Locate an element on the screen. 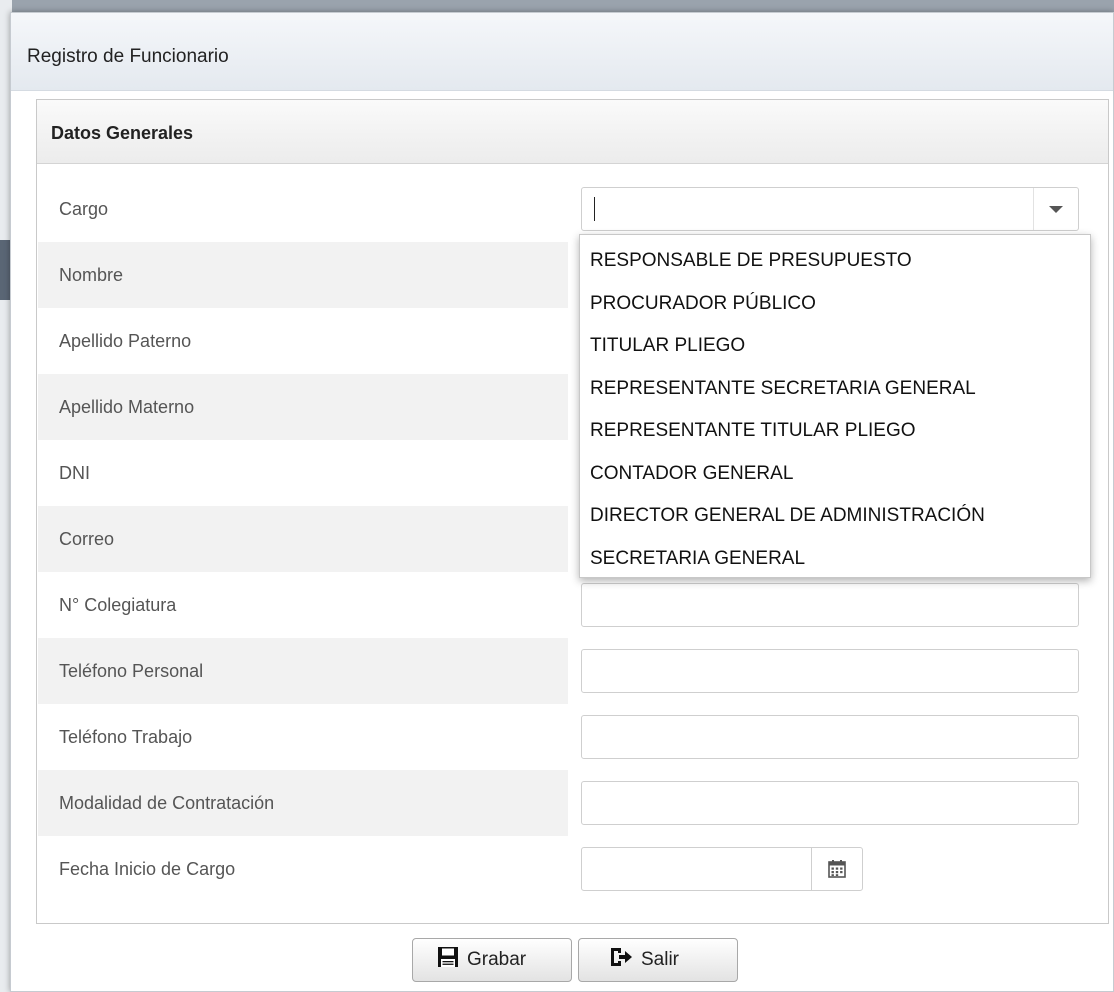 This screenshot has height=992, width=1114. salir-label: Salir is located at coordinates (660, 959).